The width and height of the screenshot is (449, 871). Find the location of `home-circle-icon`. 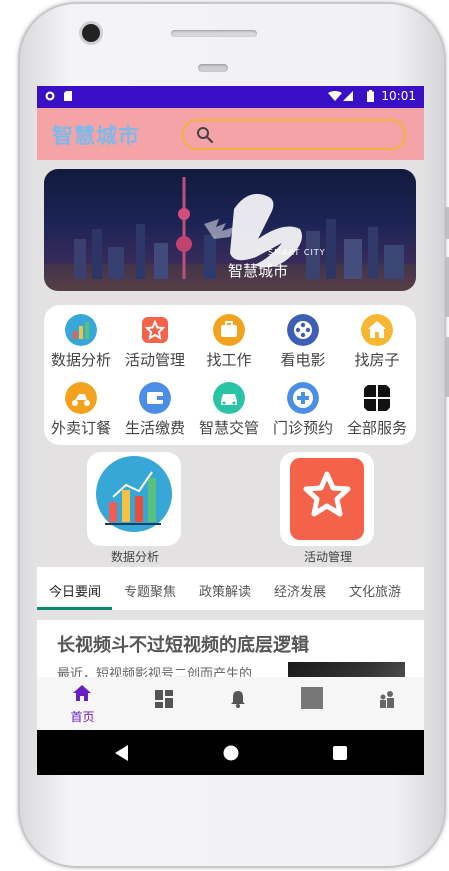

home-circle-icon is located at coordinates (231, 753).